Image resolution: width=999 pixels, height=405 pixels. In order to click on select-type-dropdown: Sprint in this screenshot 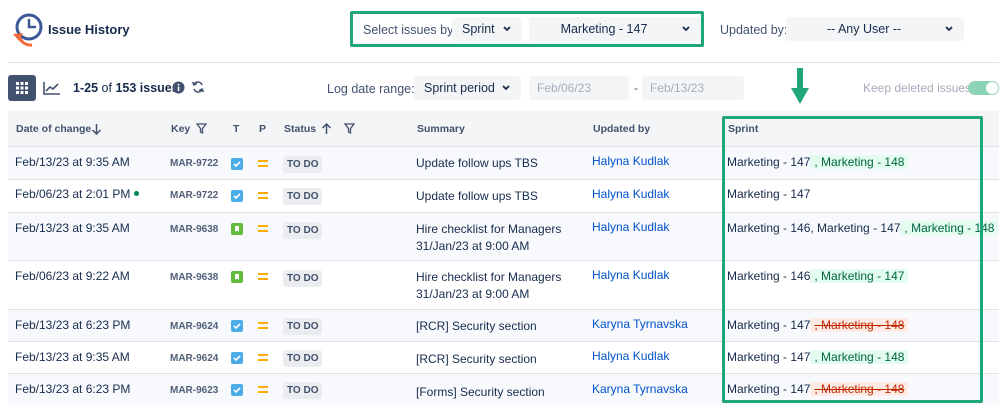, I will do `click(487, 29)`.